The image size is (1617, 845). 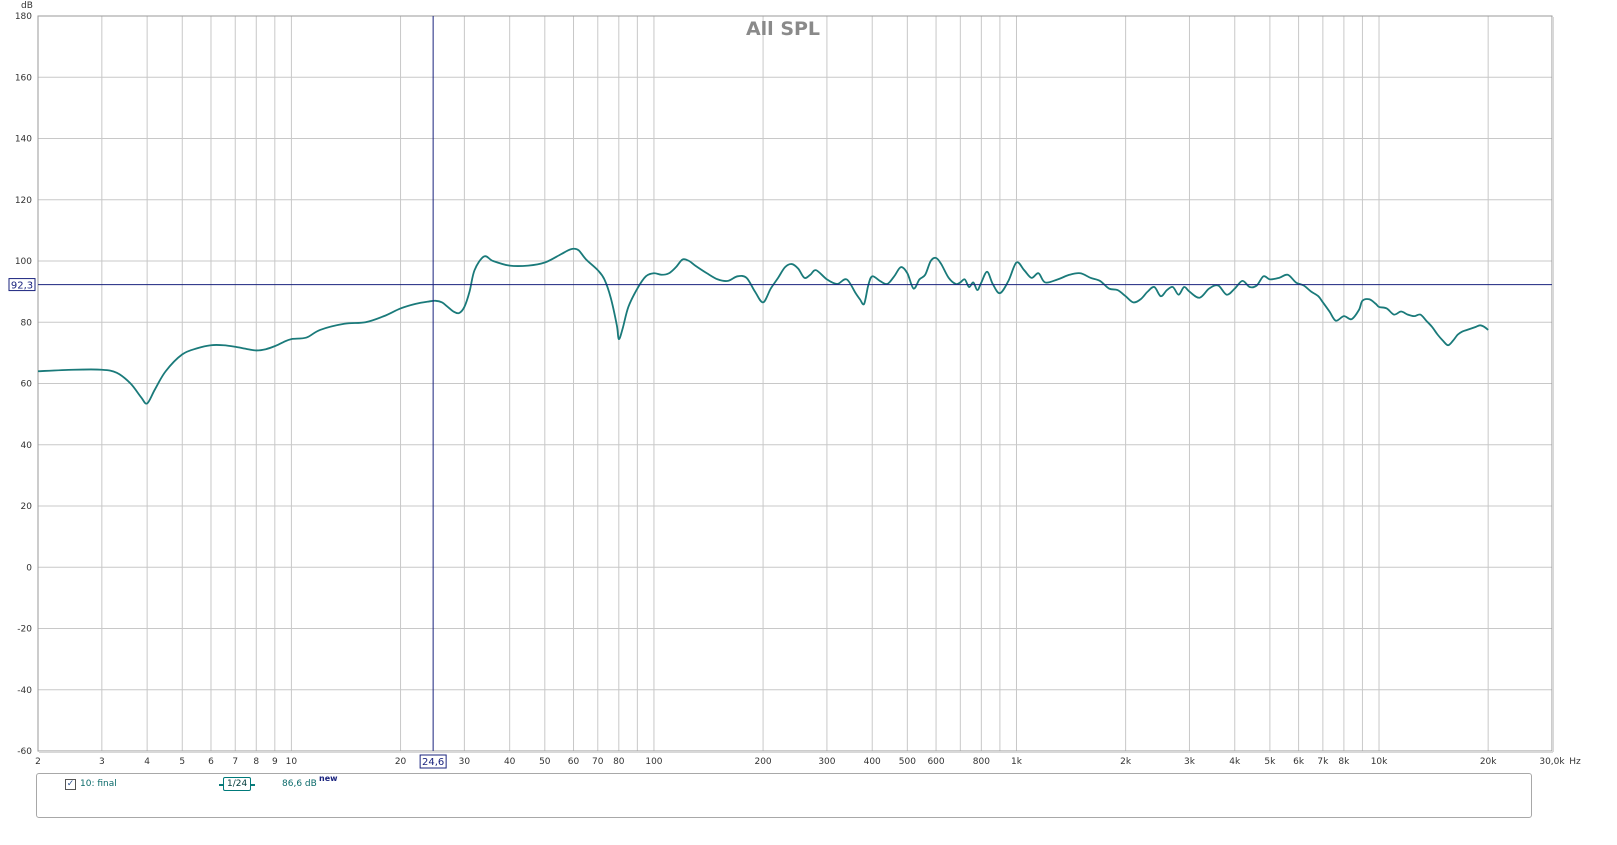 I want to click on x-axis-label: Hz, so click(x=1575, y=762).